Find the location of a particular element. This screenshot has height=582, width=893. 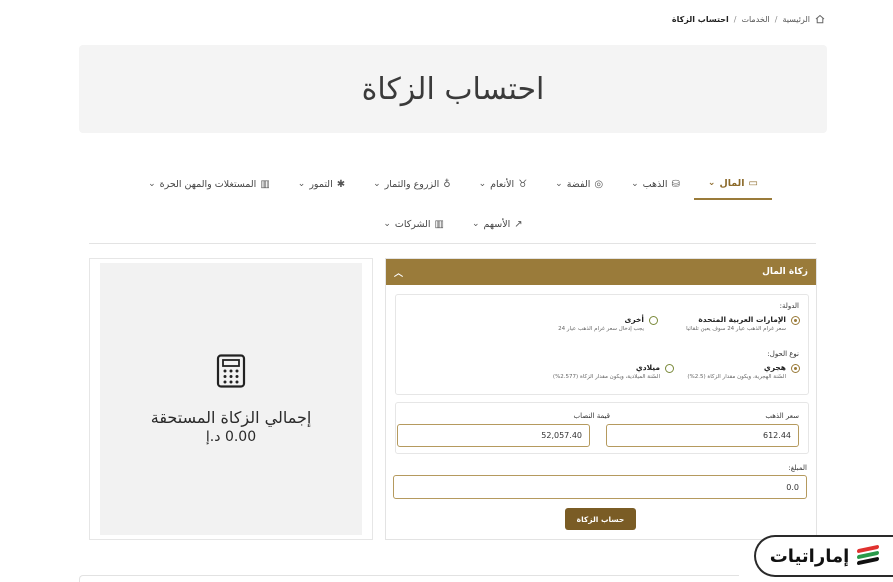

tab-dates: ✱ التمور ⌄ is located at coordinates (321, 184).